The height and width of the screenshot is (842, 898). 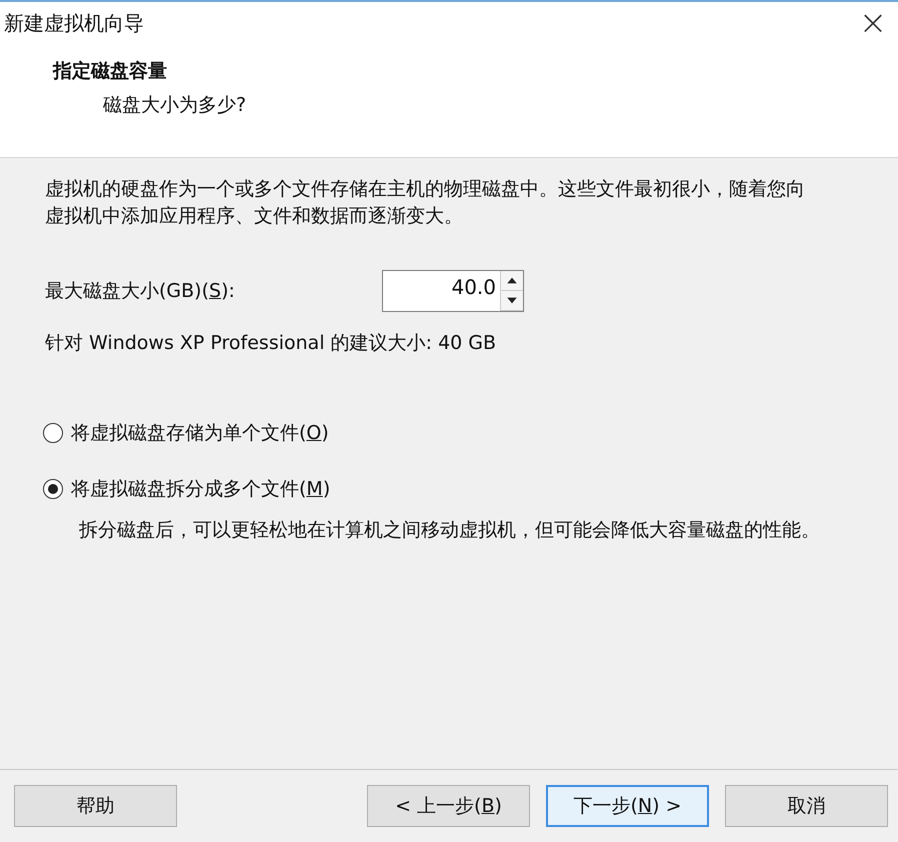 I want to click on radio-option: 将虚拟磁盘存储为单个文件(O), so click(x=450, y=433).